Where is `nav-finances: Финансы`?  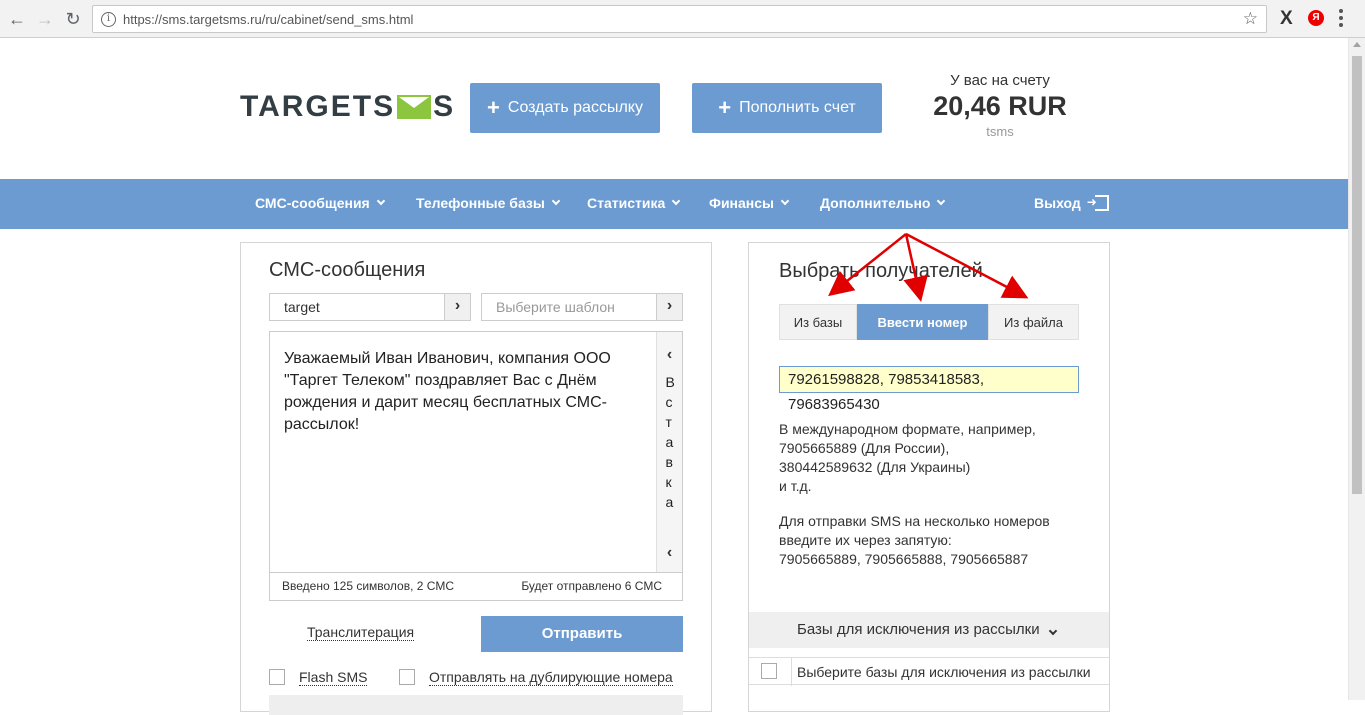
nav-finances: Финансы is located at coordinates (749, 203).